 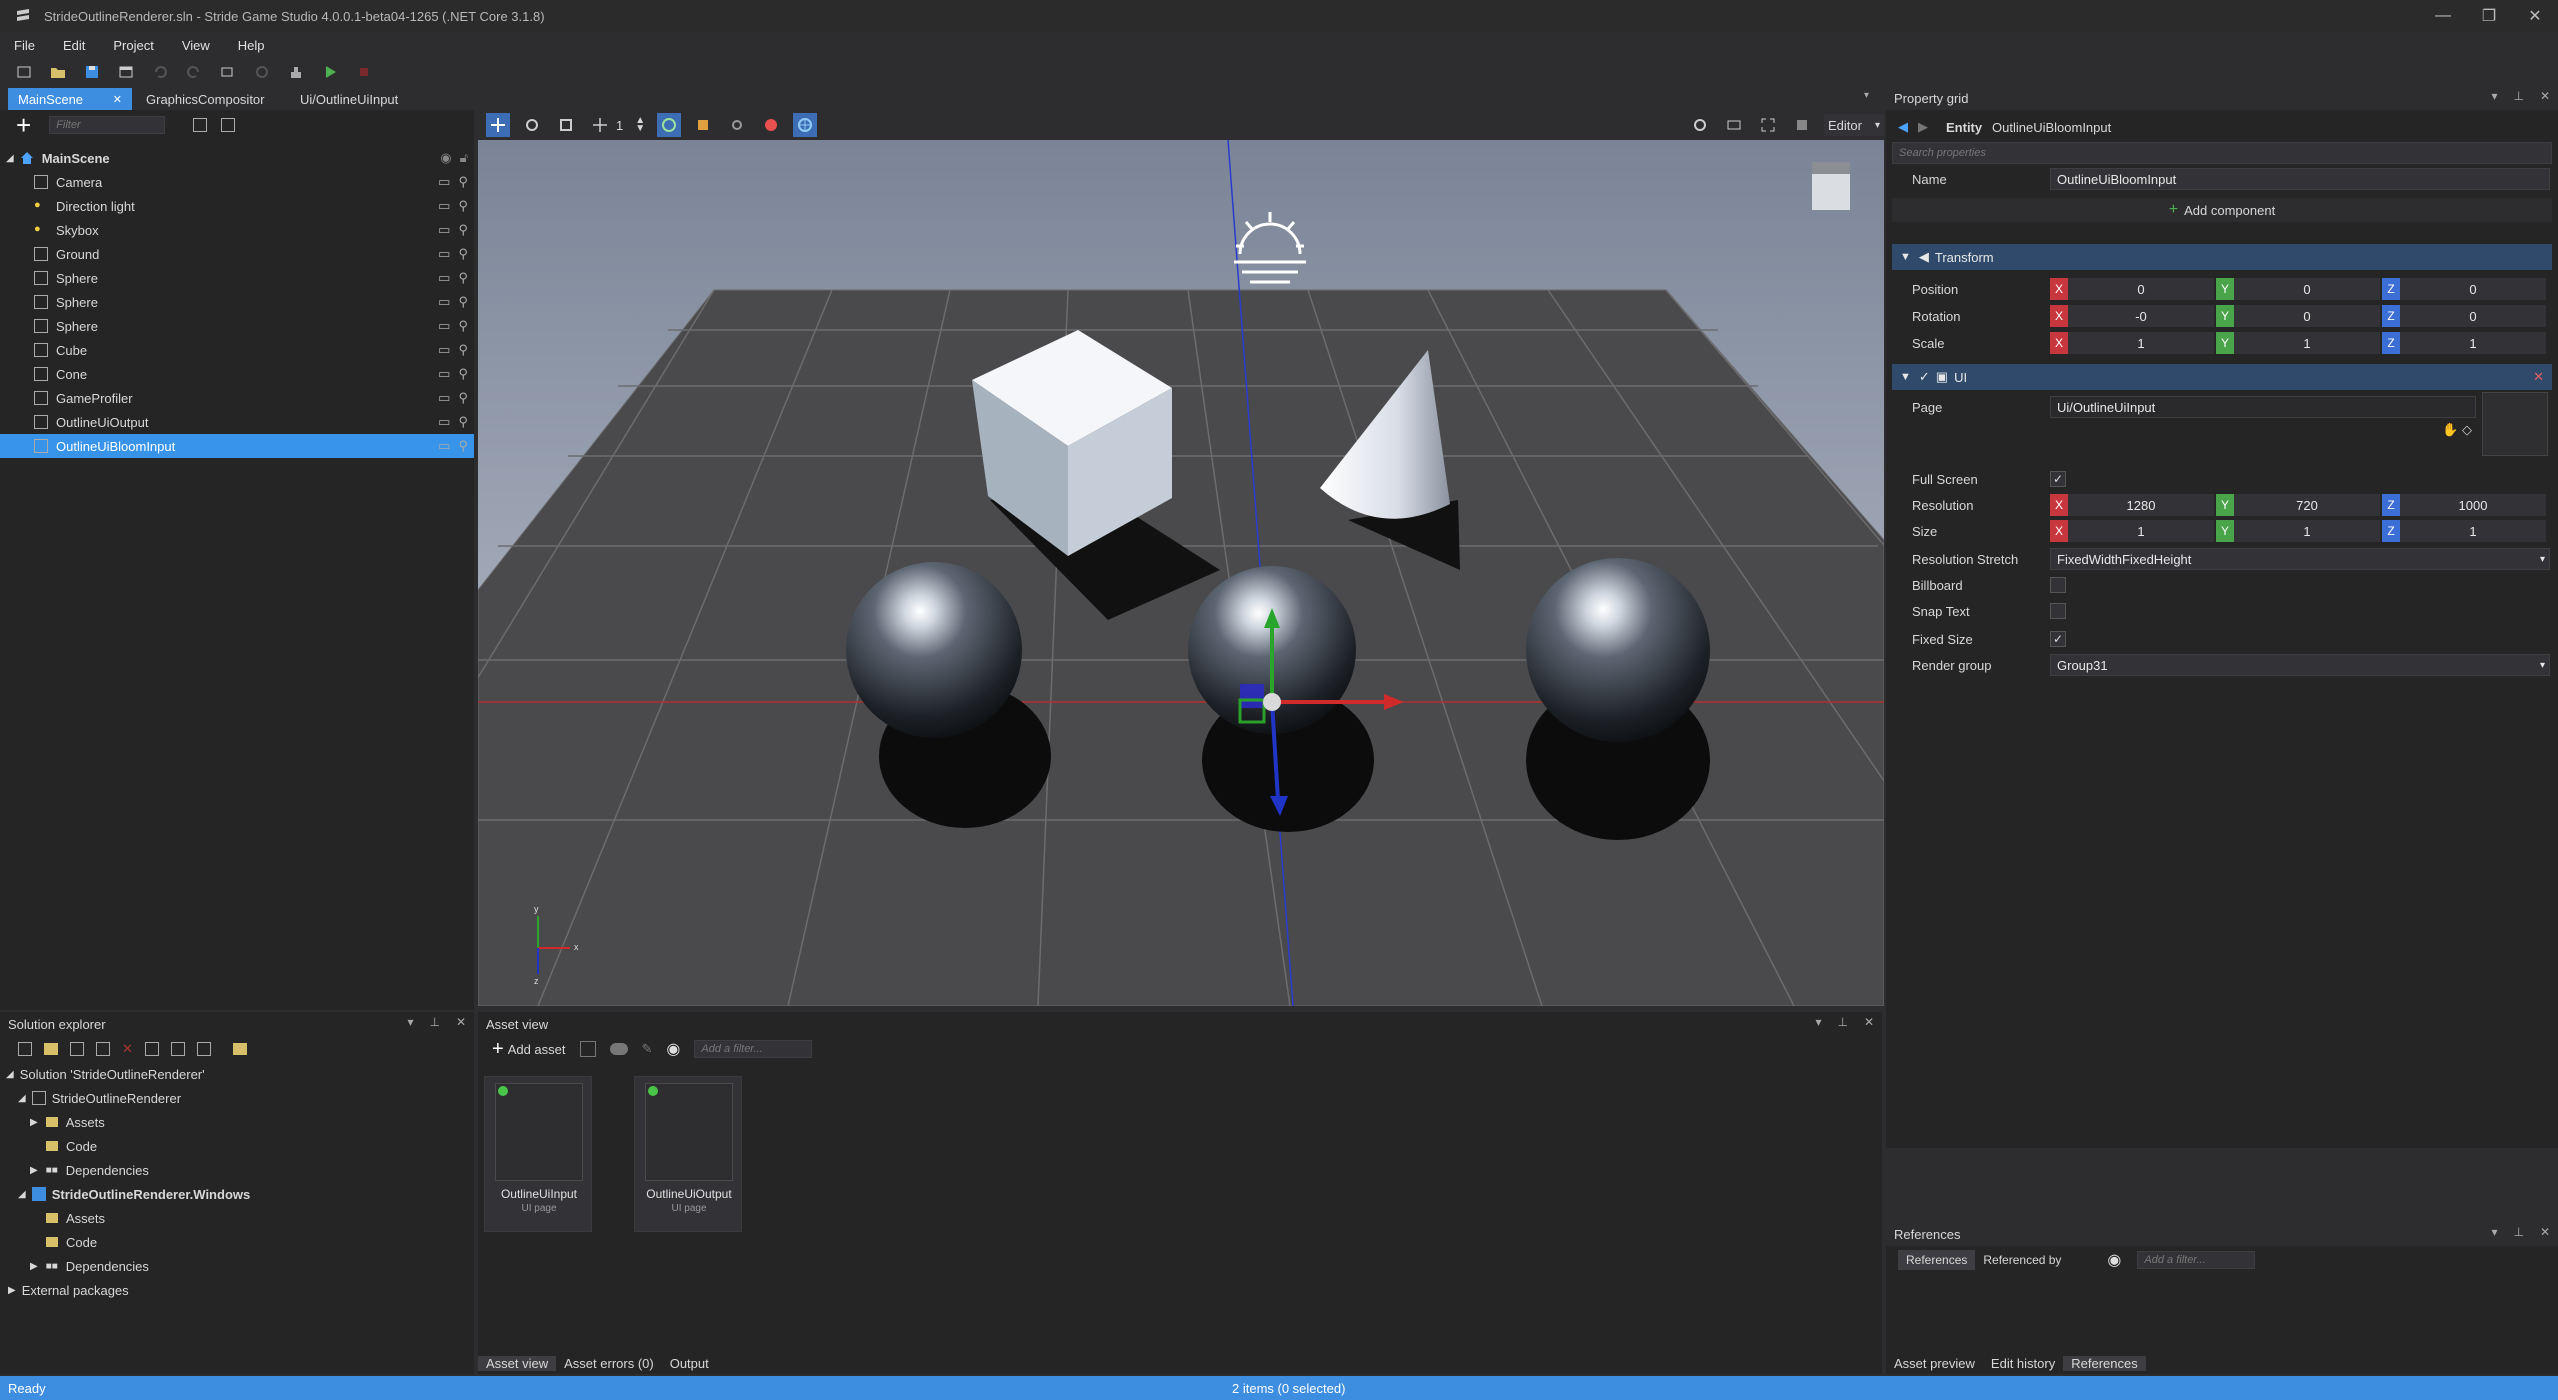 I want to click on rotation-y-field: Y0, so click(x=2298, y=316).